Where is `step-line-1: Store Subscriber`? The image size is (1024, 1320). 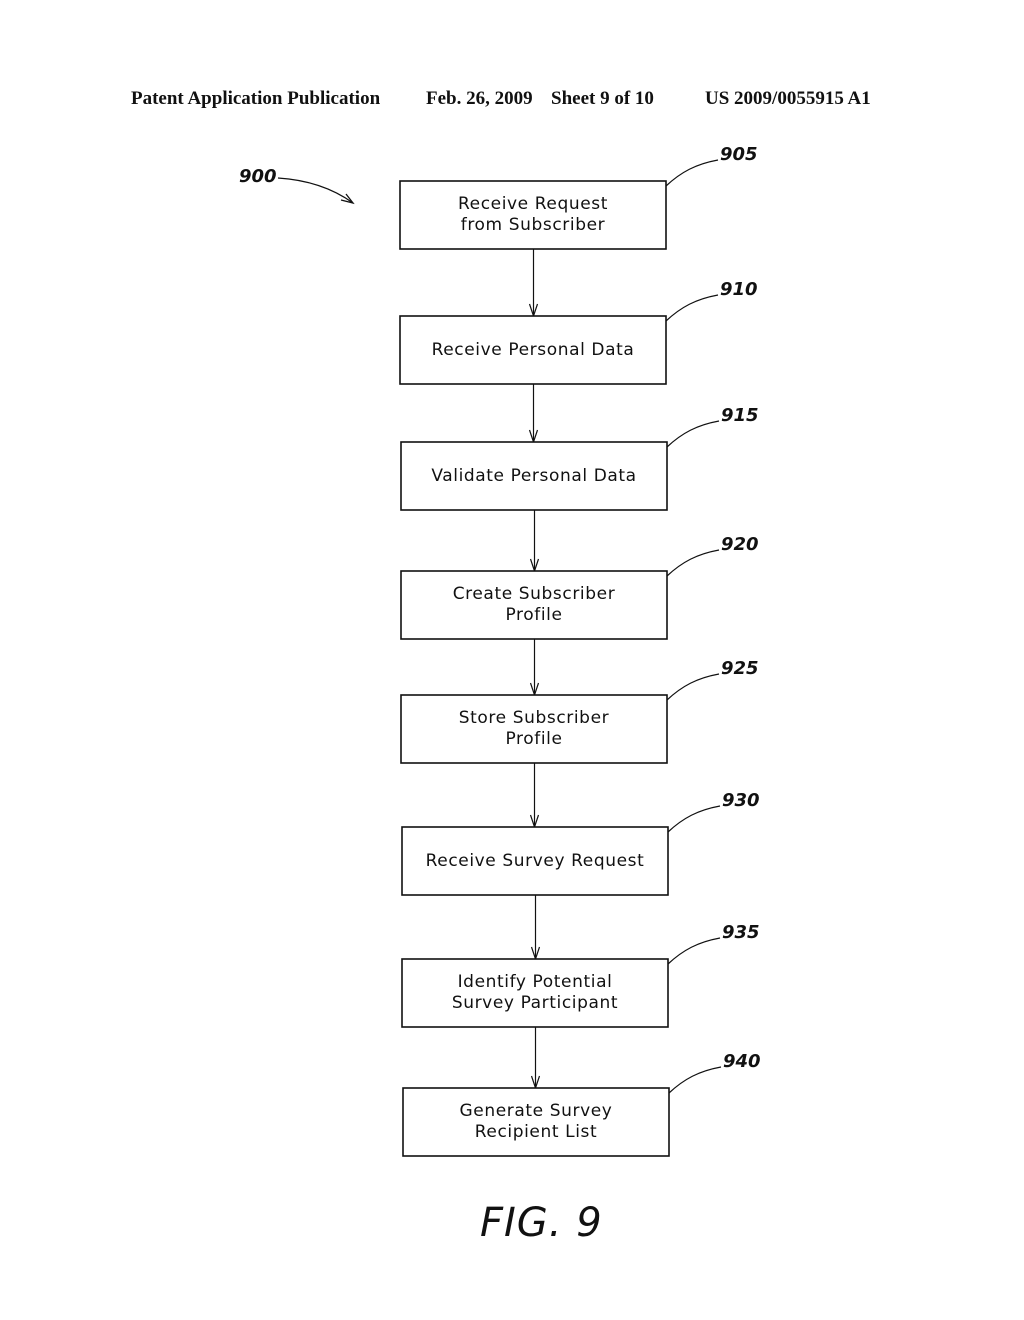
step-line-1: Store Subscriber is located at coordinates (534, 718).